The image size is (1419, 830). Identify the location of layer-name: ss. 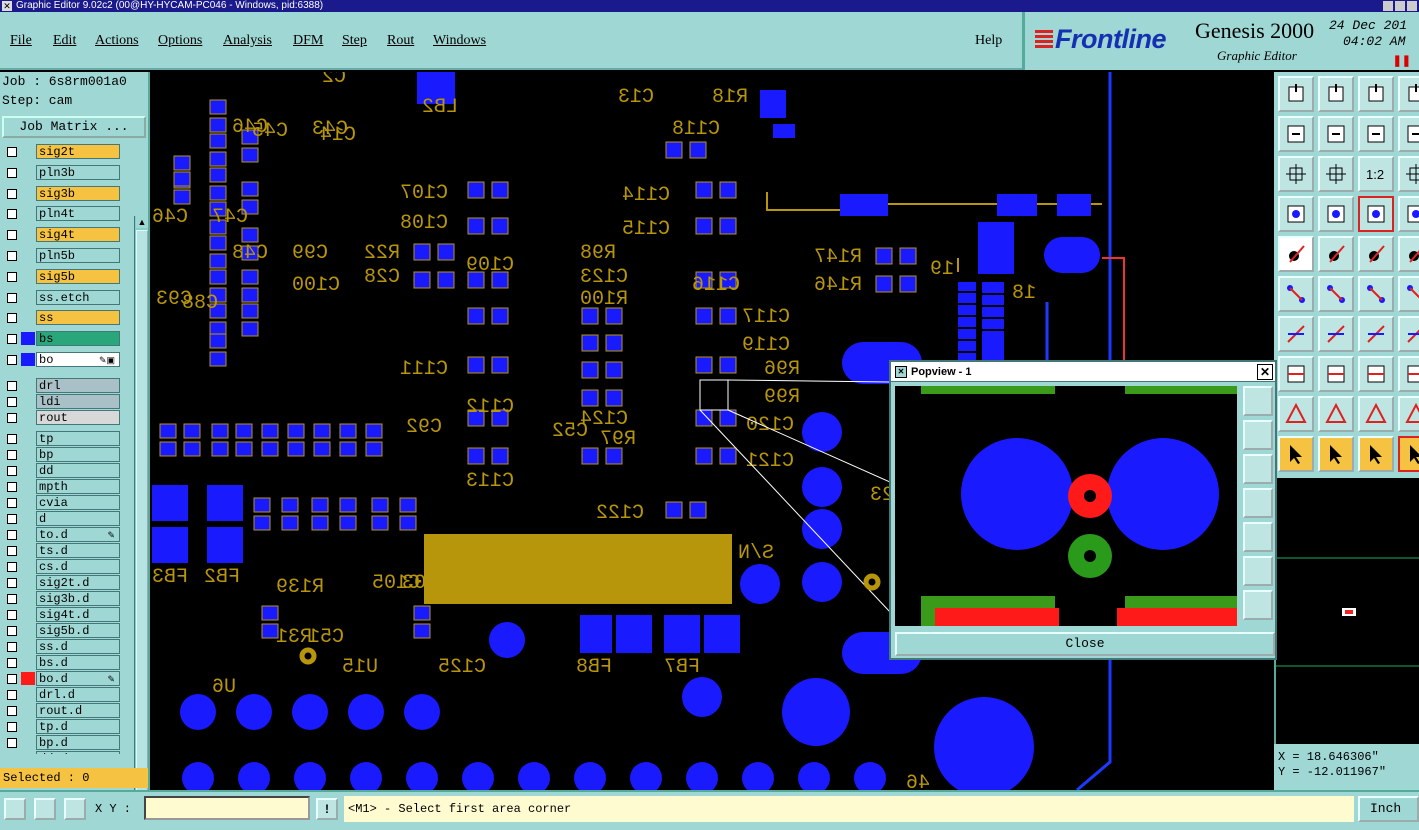
(78, 318).